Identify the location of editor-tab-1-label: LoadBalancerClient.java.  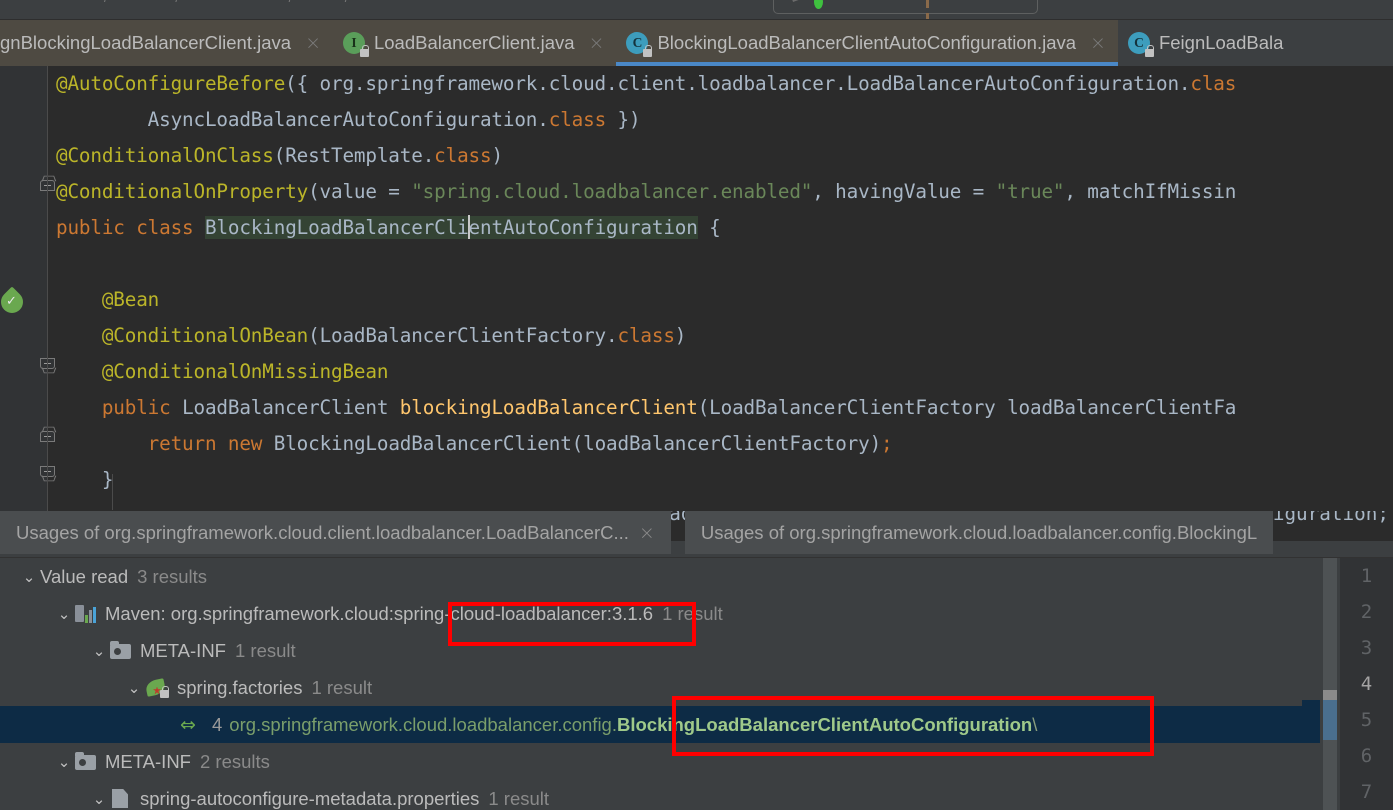
(474, 42).